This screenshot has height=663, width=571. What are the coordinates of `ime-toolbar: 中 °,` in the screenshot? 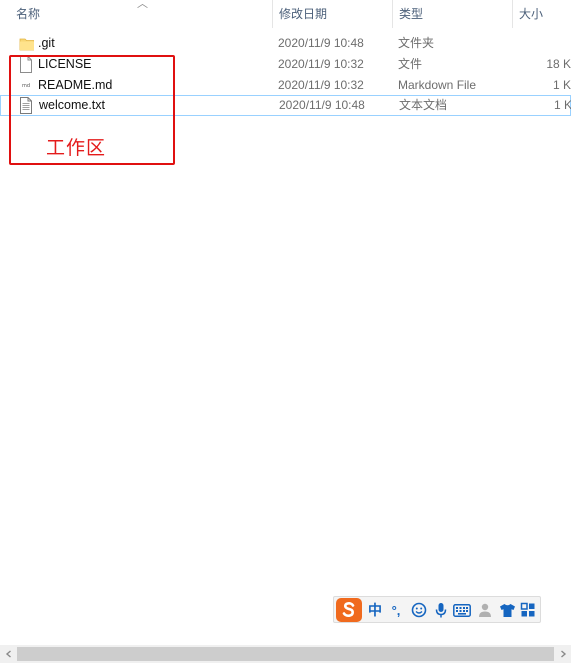 It's located at (437, 609).